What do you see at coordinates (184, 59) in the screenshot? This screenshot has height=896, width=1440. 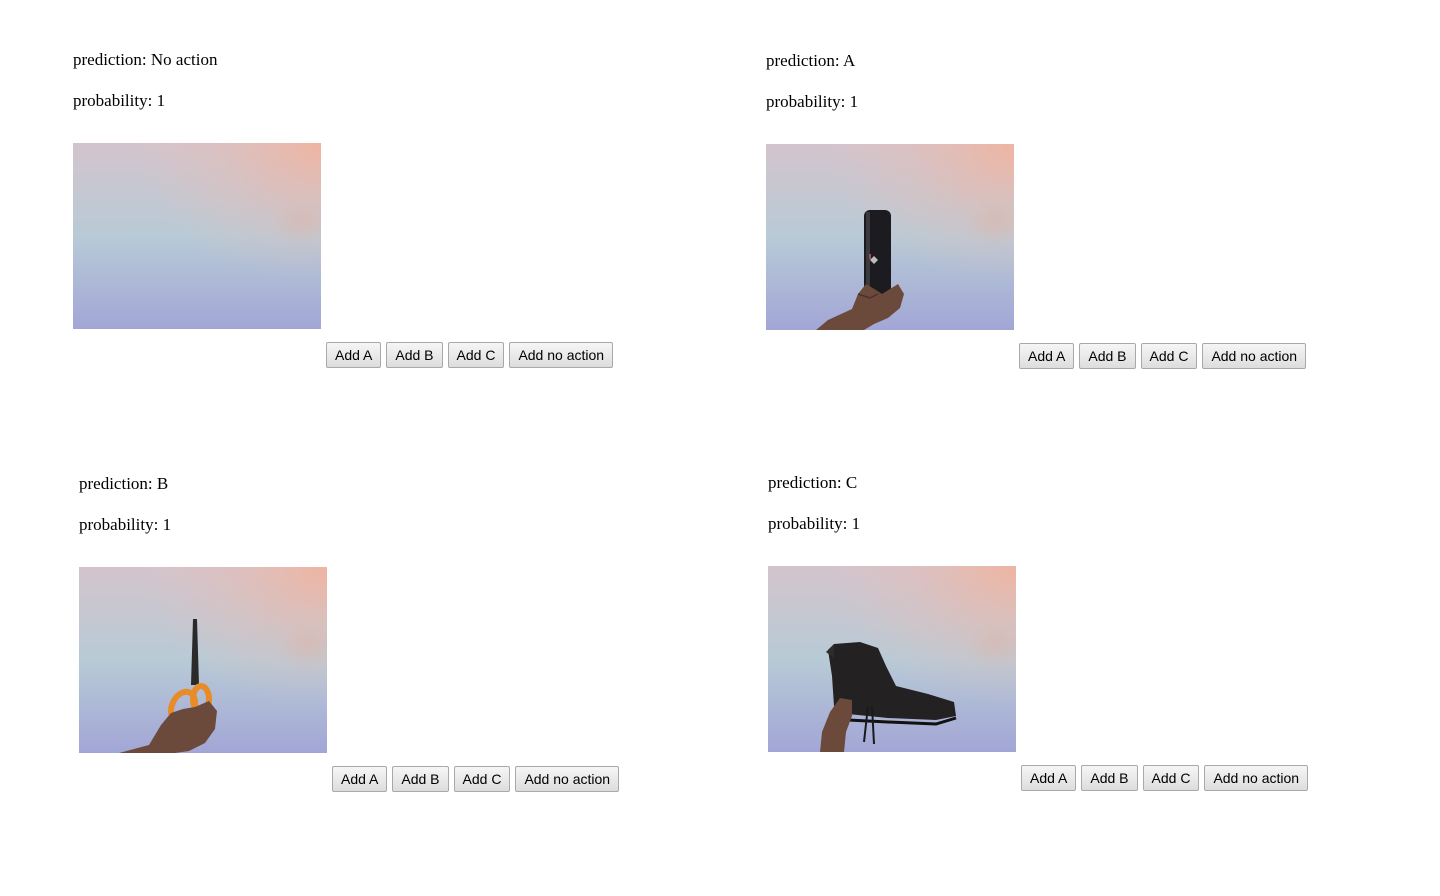 I see `prediction-value: No action` at bounding box center [184, 59].